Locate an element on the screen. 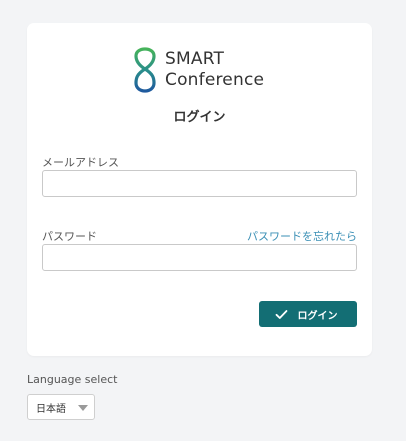 This screenshot has width=406, height=441. password-label: パスワード is located at coordinates (69, 236).